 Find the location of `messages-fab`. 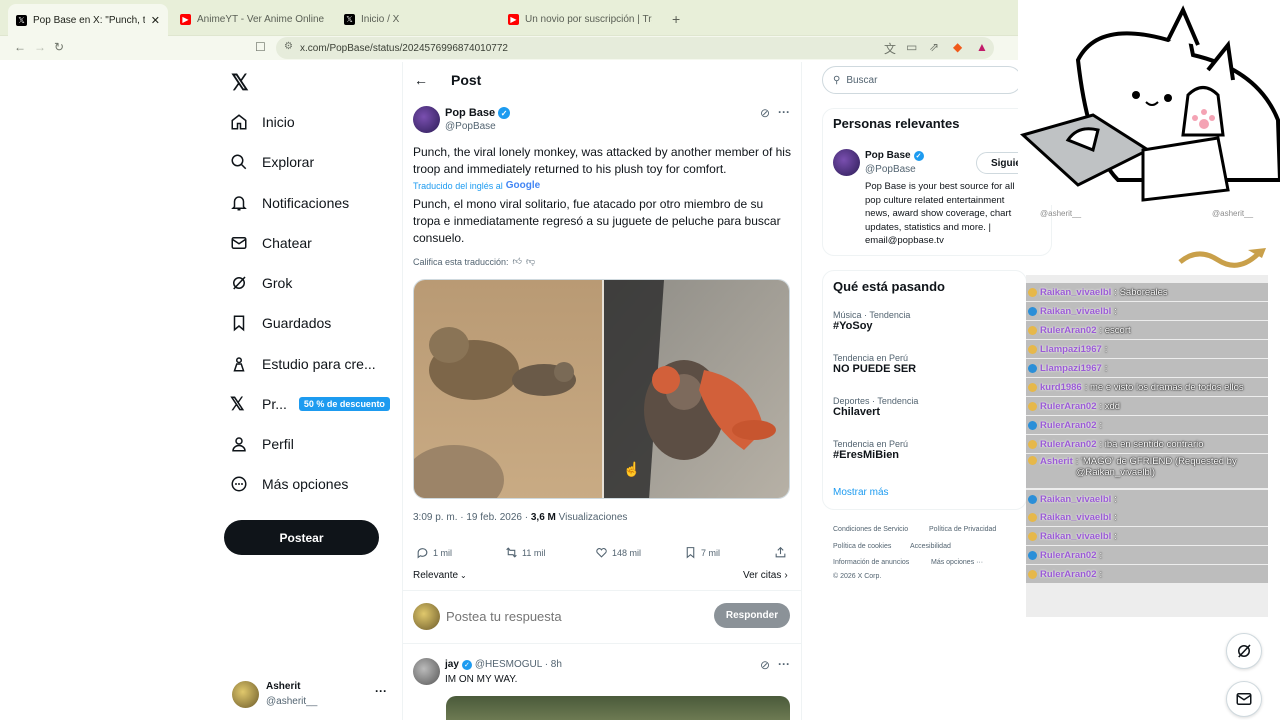

messages-fab is located at coordinates (1244, 699).